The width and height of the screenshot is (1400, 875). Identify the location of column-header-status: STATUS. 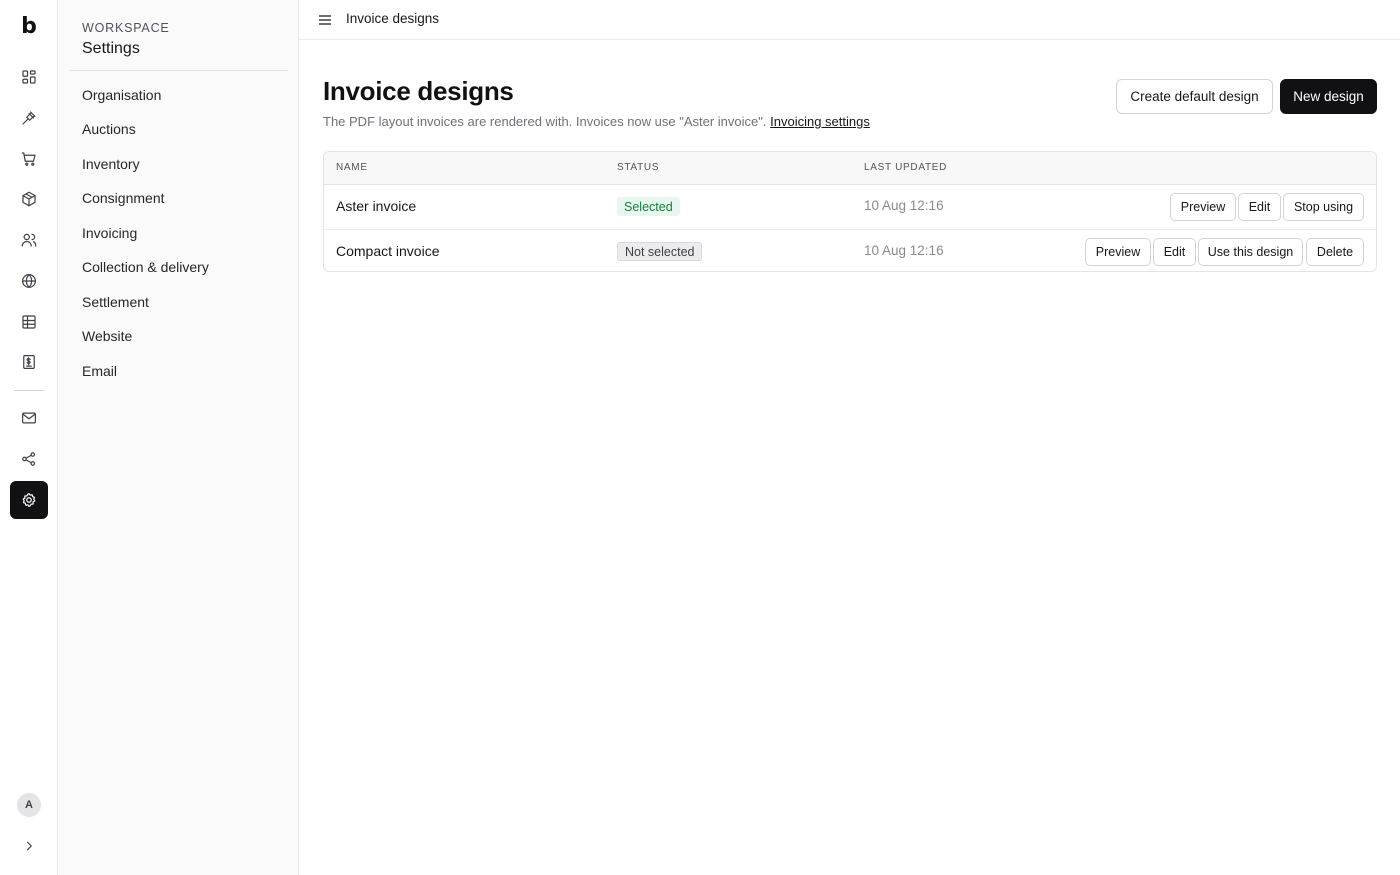
(638, 167).